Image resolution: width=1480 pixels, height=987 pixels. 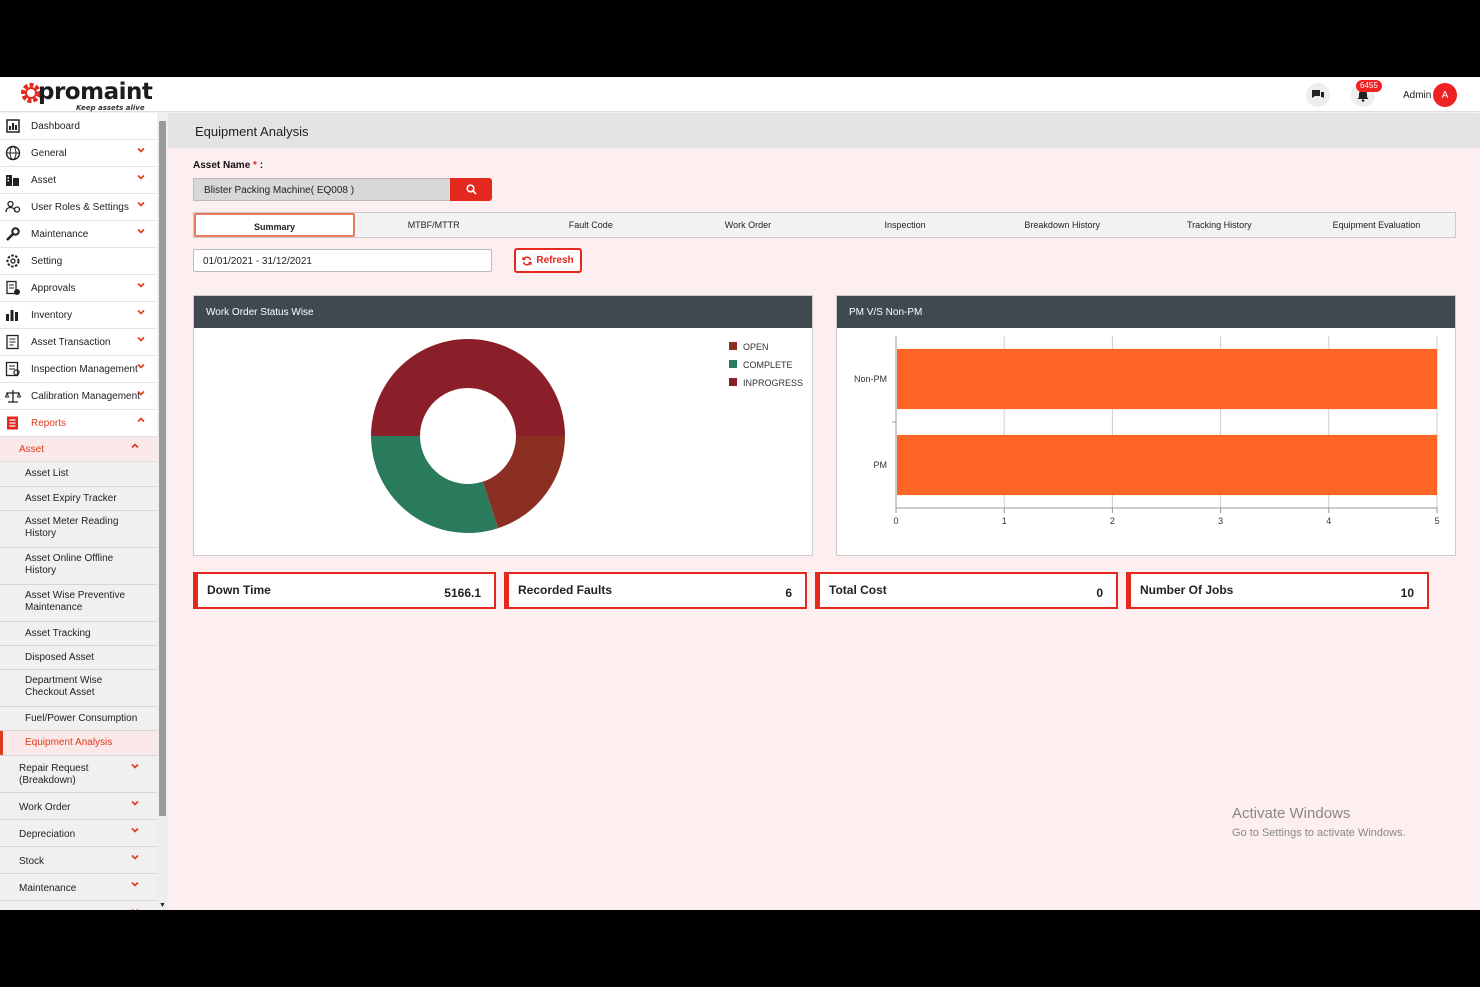 What do you see at coordinates (565, 590) in the screenshot?
I see `stat-label: Recorded Faults` at bounding box center [565, 590].